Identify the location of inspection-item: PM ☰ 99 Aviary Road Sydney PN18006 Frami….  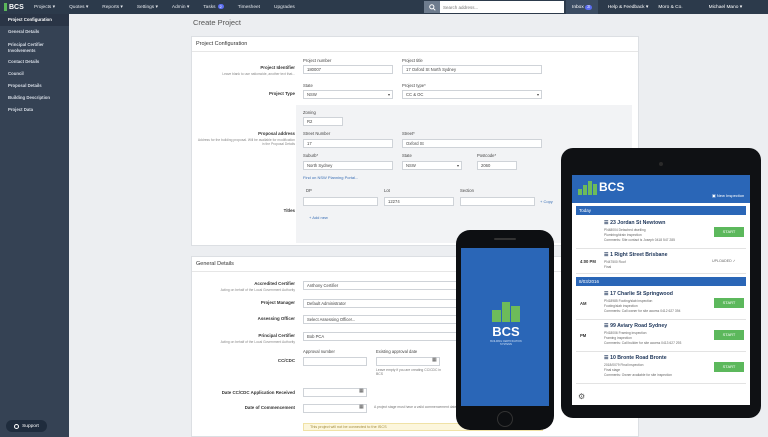
(661, 336).